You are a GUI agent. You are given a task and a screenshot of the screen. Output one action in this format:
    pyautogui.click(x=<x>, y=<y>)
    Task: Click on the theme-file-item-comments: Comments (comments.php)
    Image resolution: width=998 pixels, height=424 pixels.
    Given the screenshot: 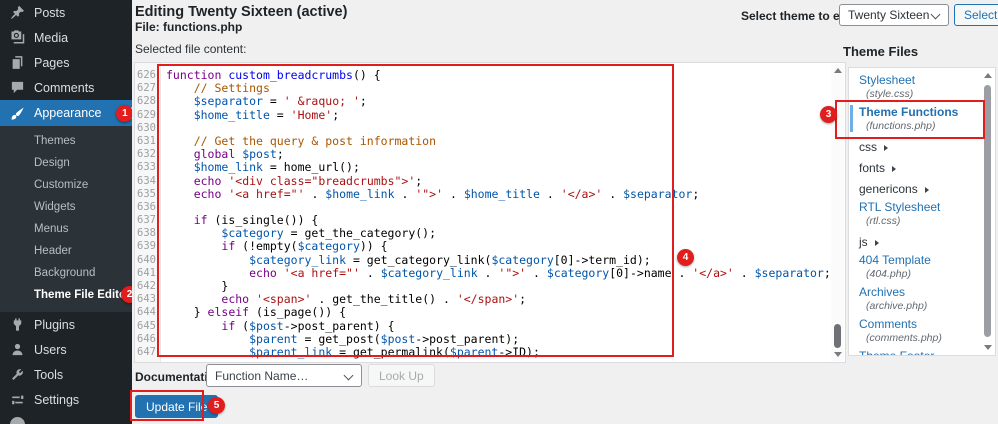 What is the action you would take?
    pyautogui.click(x=922, y=331)
    